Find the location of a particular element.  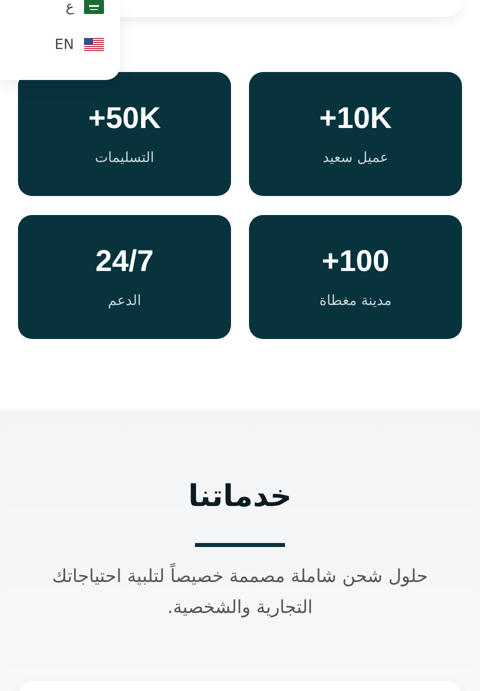

saudi-flag-icon is located at coordinates (94, 7).